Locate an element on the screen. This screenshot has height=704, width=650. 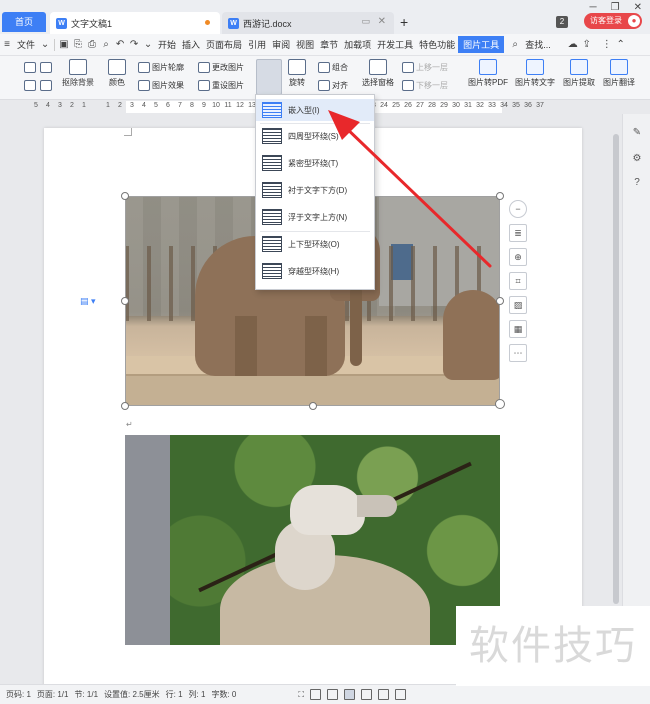
menu-features: 特色功能 is located at coordinates (437, 44).